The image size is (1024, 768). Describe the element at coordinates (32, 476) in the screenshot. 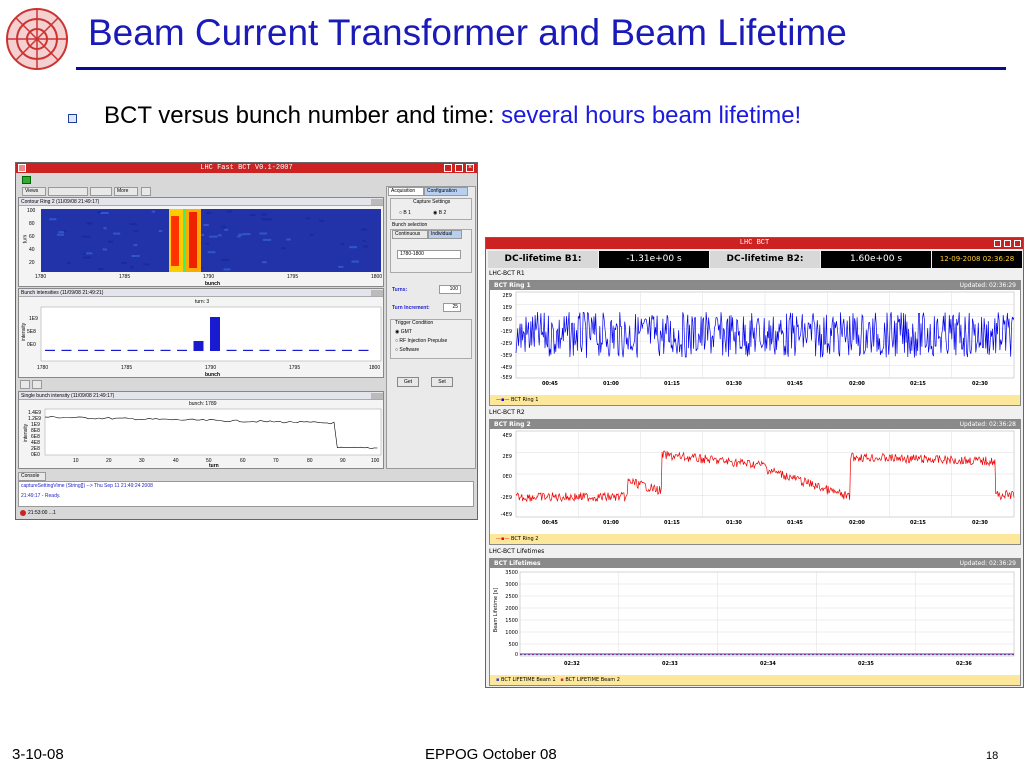

I see `console-tab: Console` at that location.